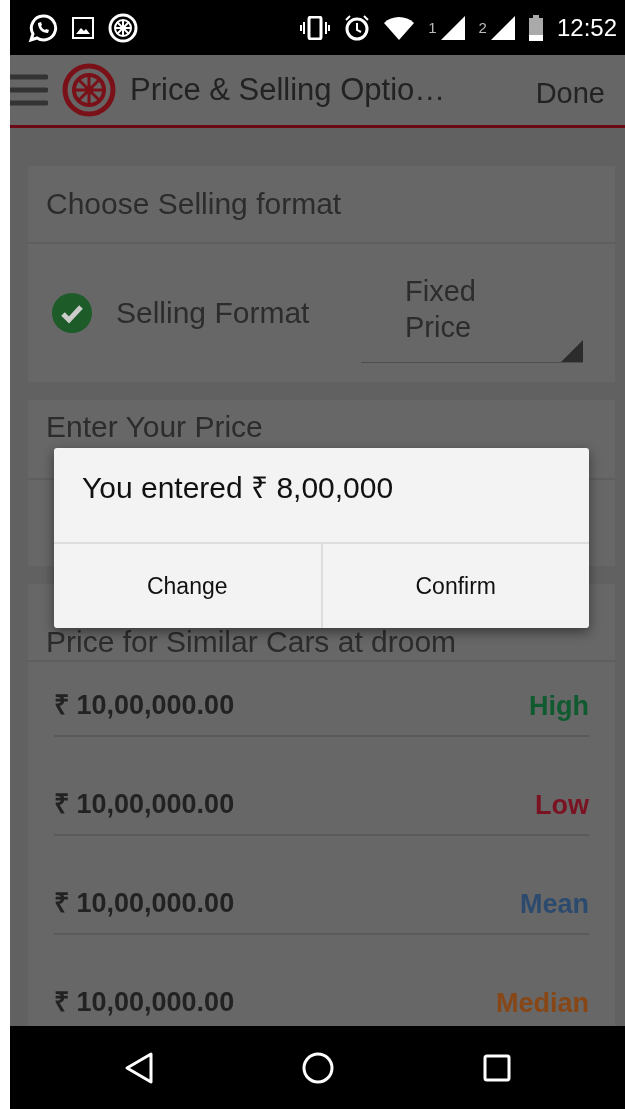 The height and width of the screenshot is (1109, 625). Describe the element at coordinates (432, 27) in the screenshot. I see `sim-number: 1` at that location.